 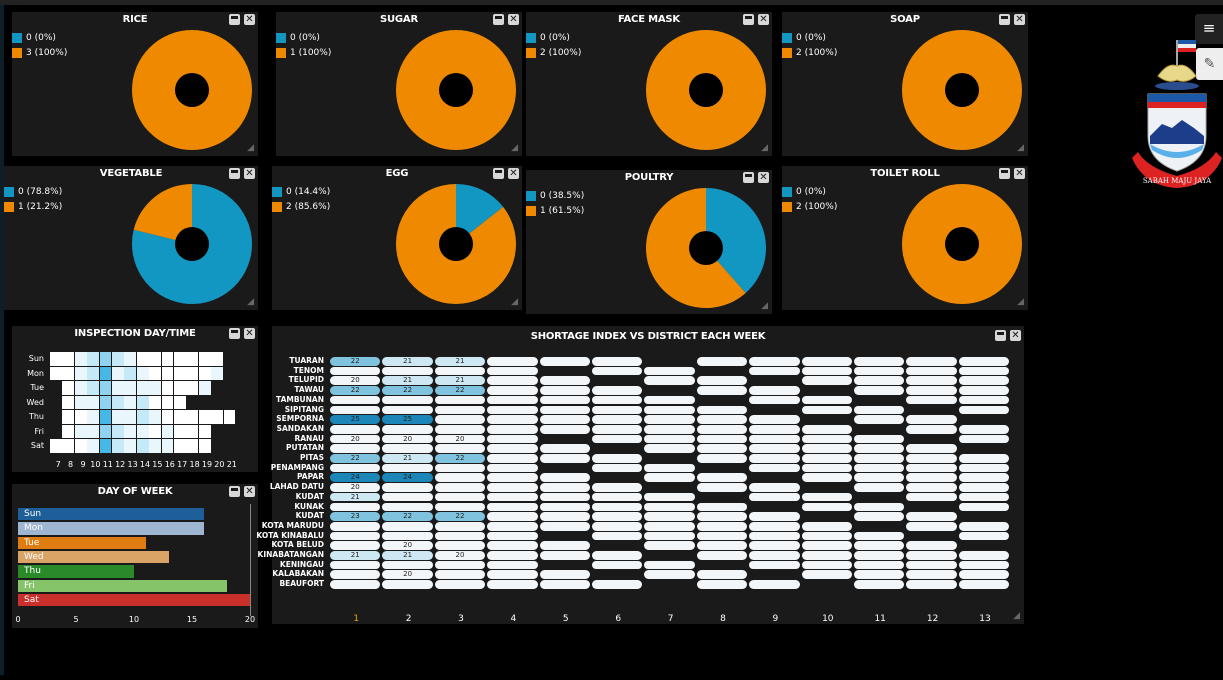 I want to click on shortage-cell: 24, so click(x=407, y=478).